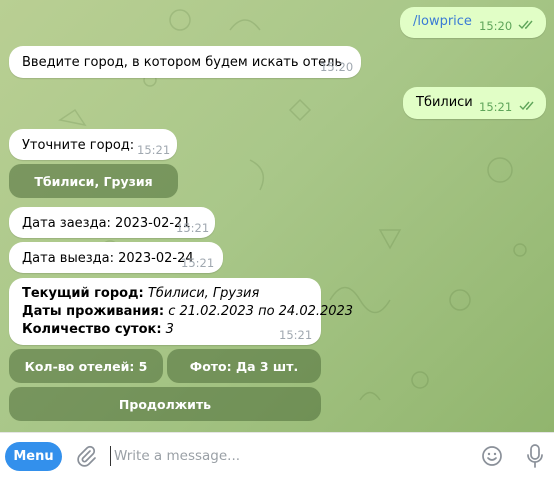  What do you see at coordinates (473, 22) in the screenshot?
I see `message-lowprice: /lowprice 15:20` at bounding box center [473, 22].